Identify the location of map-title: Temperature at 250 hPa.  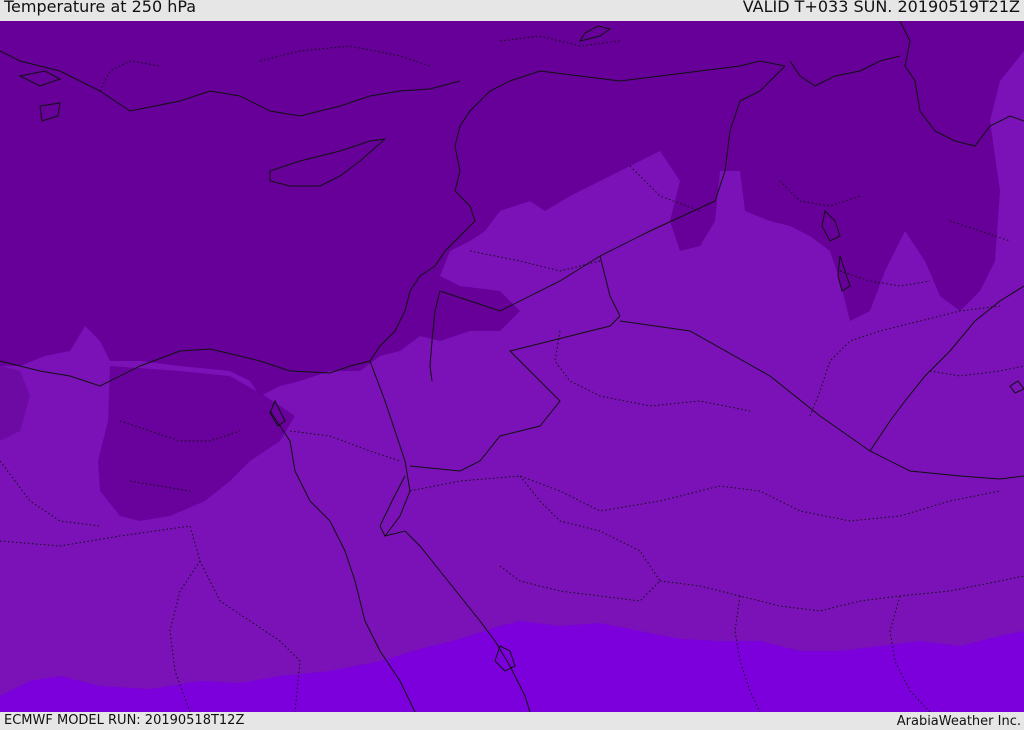
(100, 8).